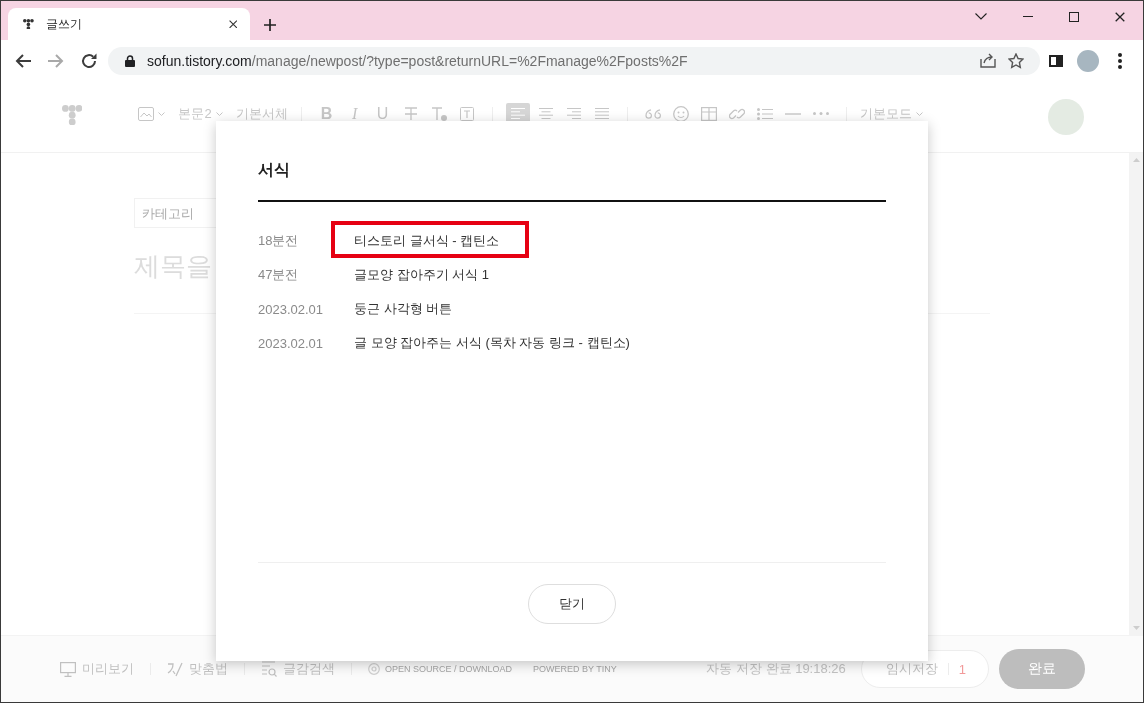 The width and height of the screenshot is (1144, 703). What do you see at coordinates (374, 669) in the screenshot?
I see `ring-icon` at bounding box center [374, 669].